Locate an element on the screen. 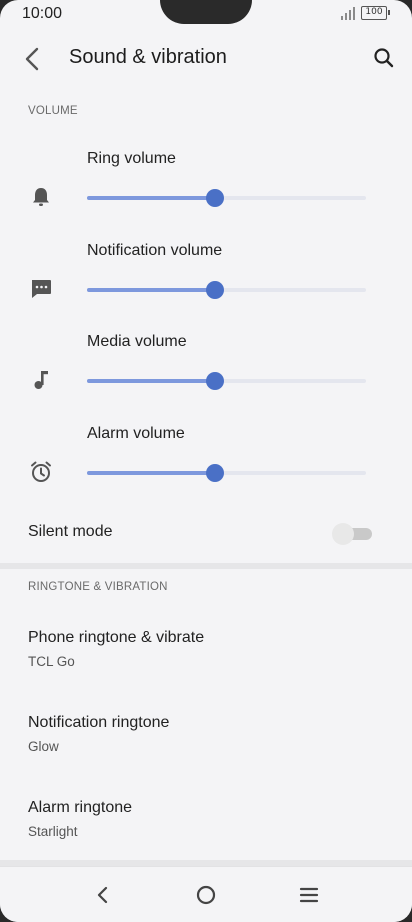  media-volume-label: Media volume is located at coordinates (137, 341).